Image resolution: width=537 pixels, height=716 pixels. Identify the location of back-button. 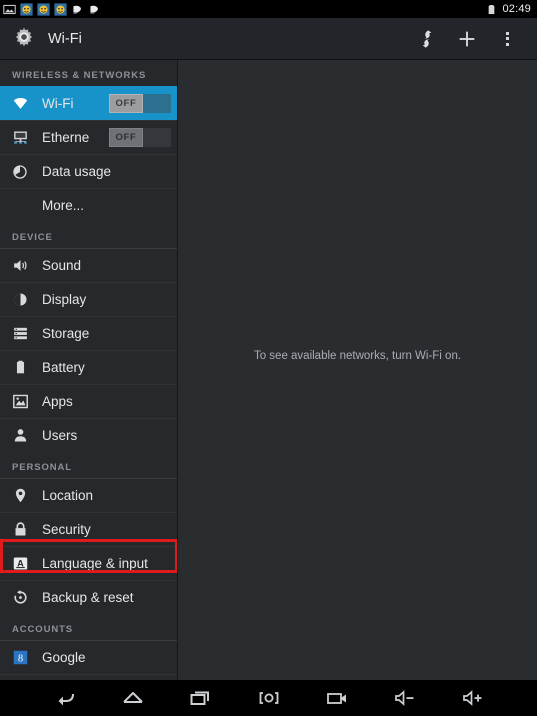
(65, 698).